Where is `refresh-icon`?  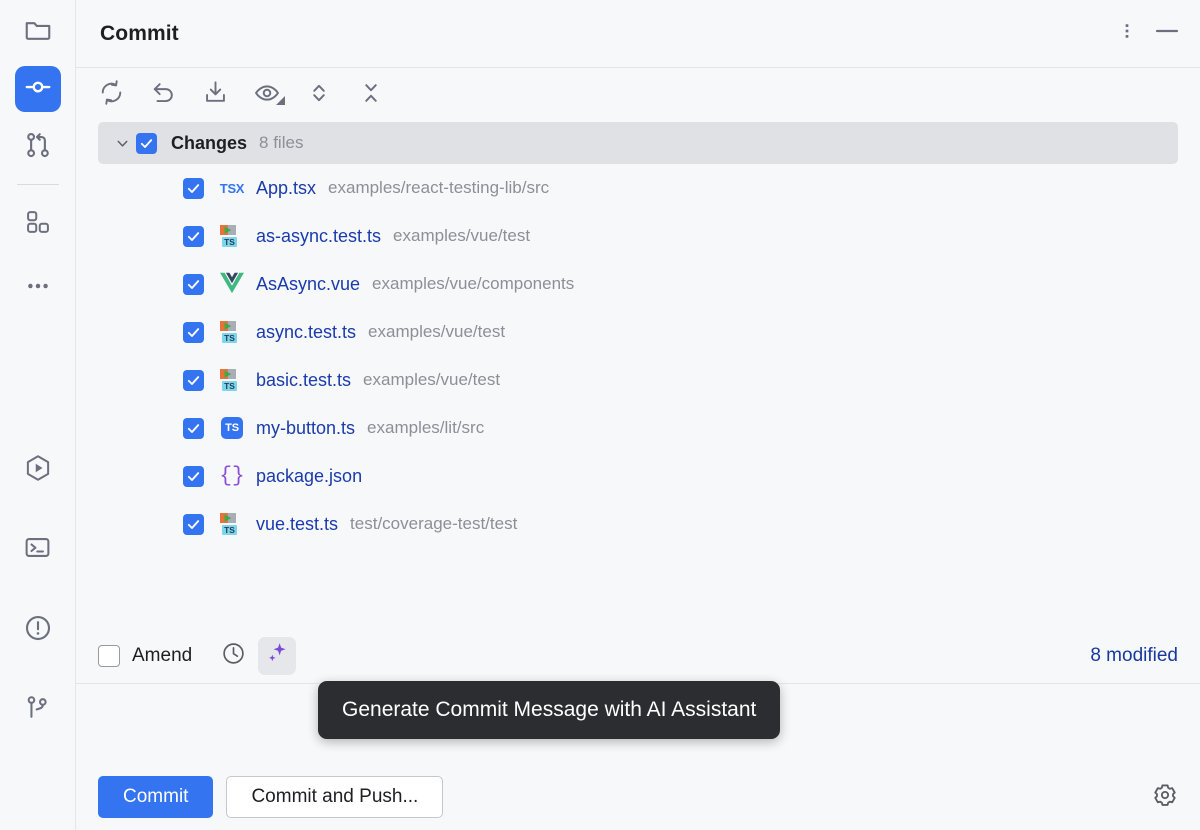 refresh-icon is located at coordinates (111, 95).